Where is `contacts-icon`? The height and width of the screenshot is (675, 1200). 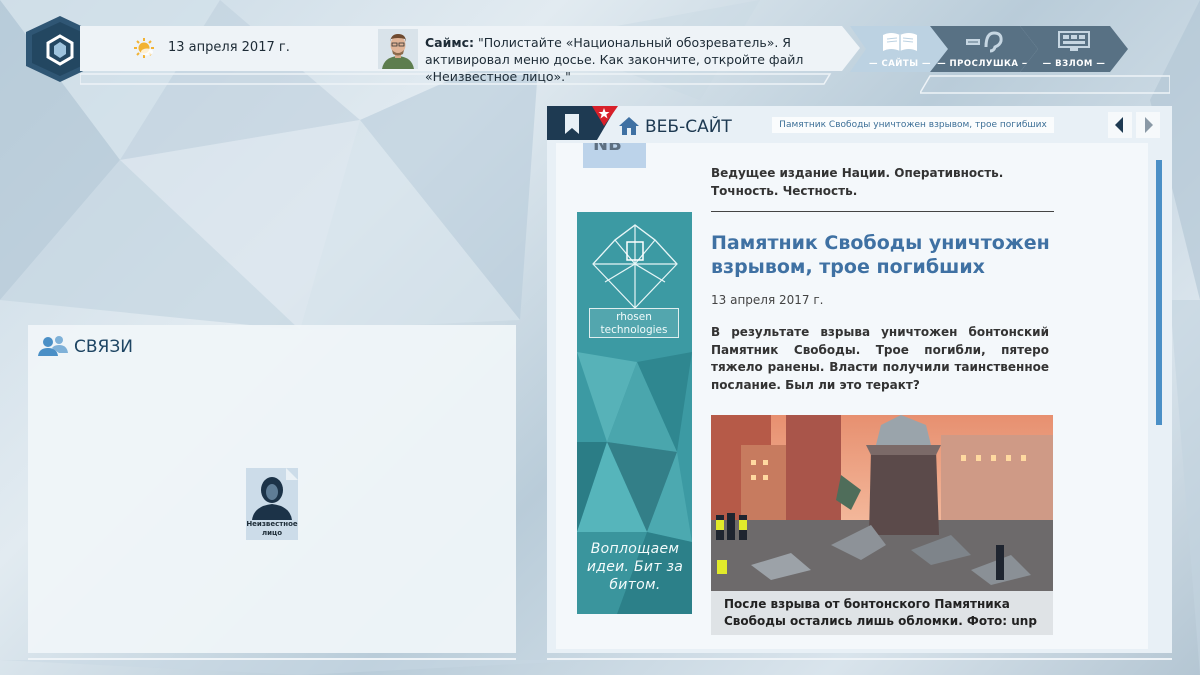
contacts-icon is located at coordinates (53, 346).